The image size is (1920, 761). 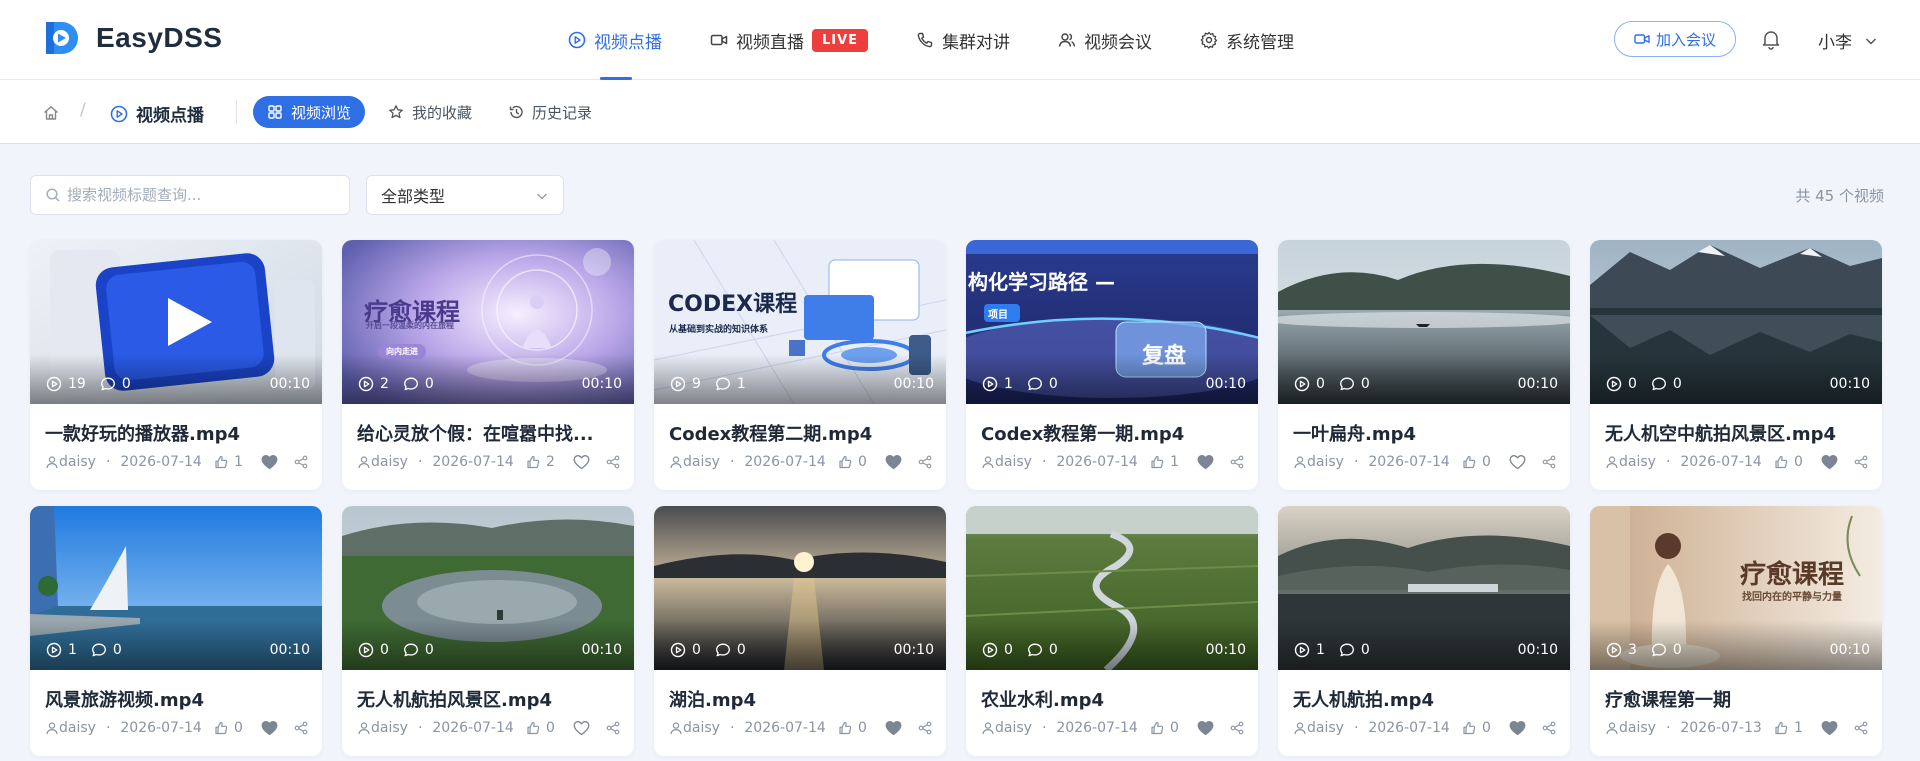 I want to click on nav-item-system: 系统管理, so click(x=1247, y=40).